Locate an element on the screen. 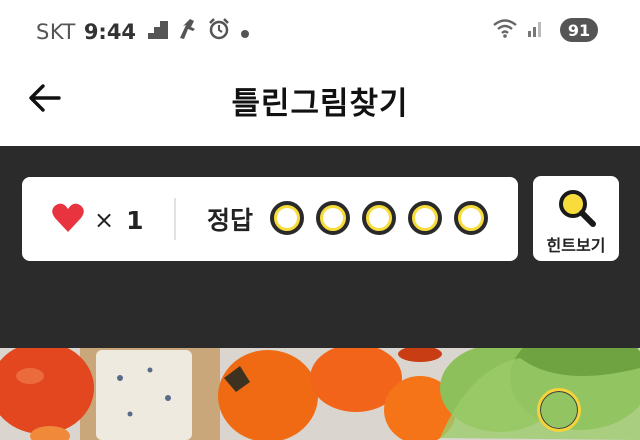 This screenshot has height=440, width=640. hint-button: 힌트보기 is located at coordinates (576, 218).